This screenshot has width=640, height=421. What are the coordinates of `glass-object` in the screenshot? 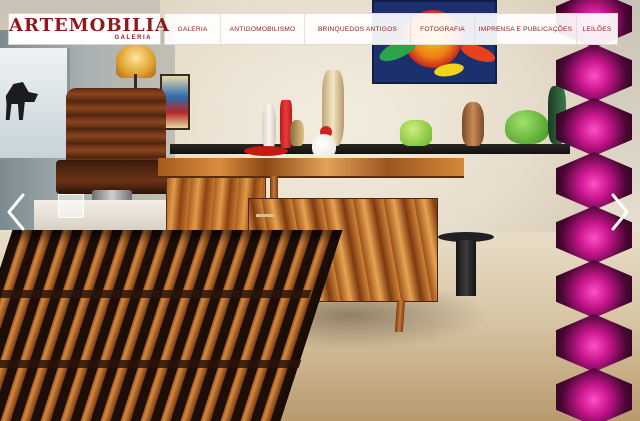 It's located at (71, 206).